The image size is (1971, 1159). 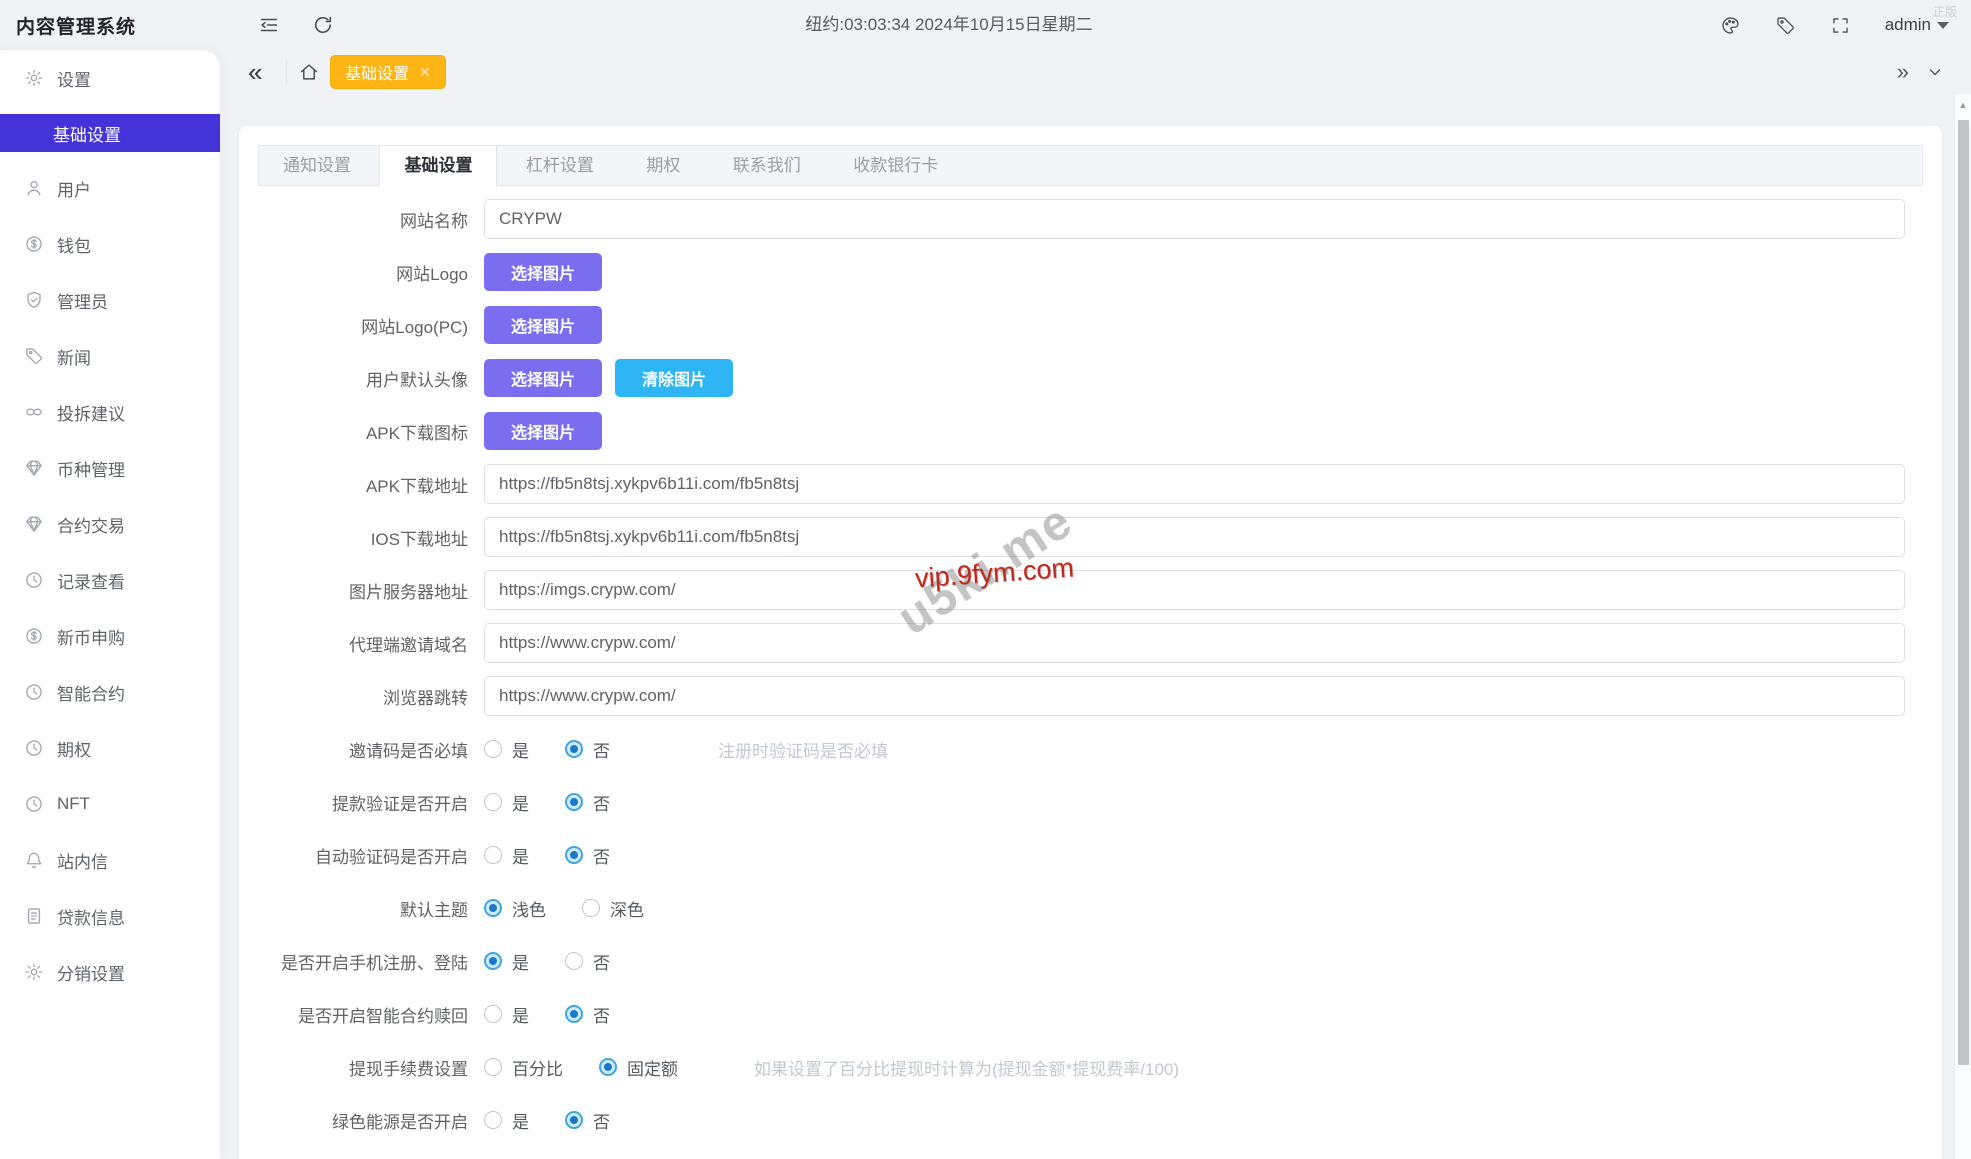 What do you see at coordinates (309, 72) in the screenshot?
I see `home-icon` at bounding box center [309, 72].